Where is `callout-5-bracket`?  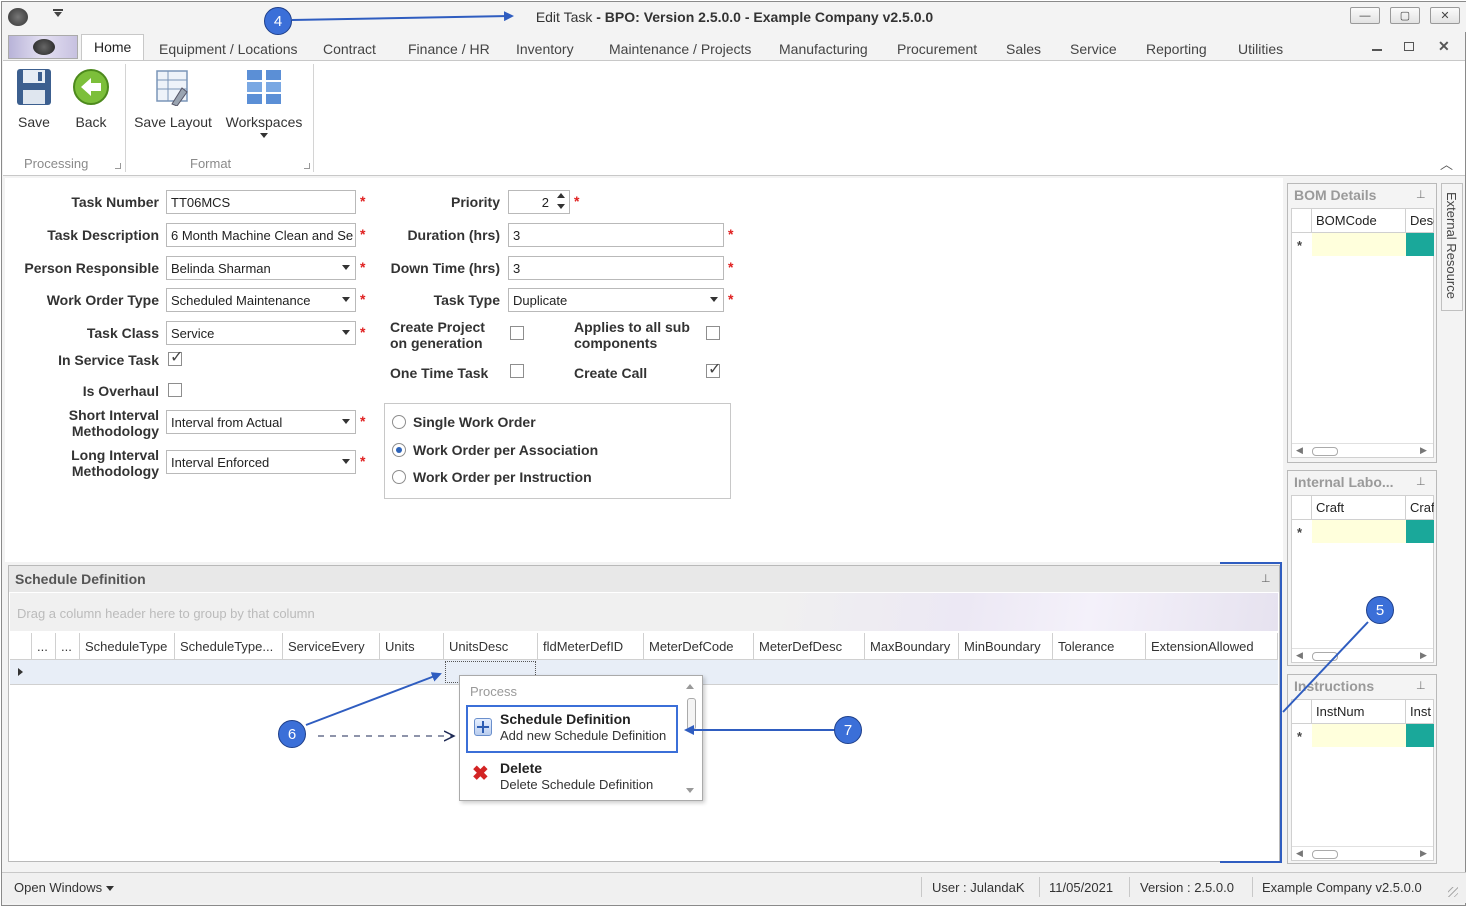
callout-5-bracket is located at coordinates (1251, 712).